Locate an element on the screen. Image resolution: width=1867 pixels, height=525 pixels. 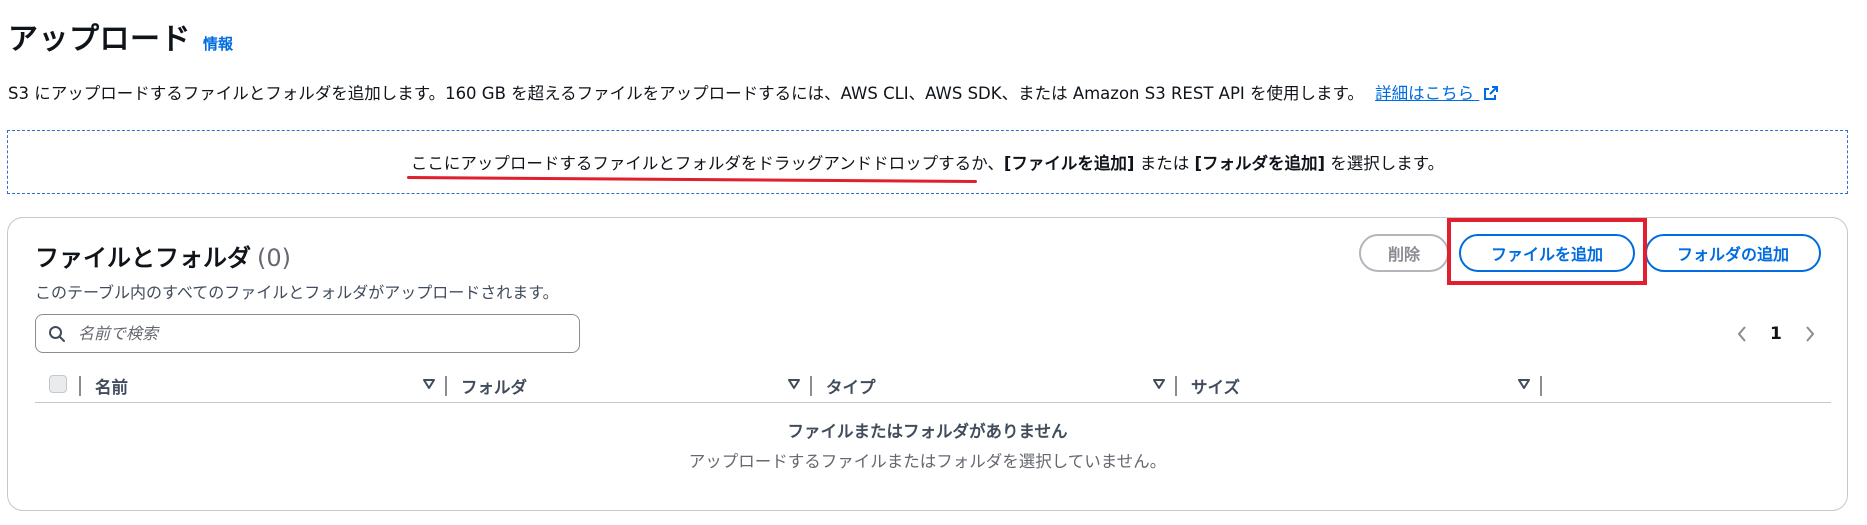
panel-description: このテーブル内のすべてのファイルとフォルダがアップロードされます。 is located at coordinates (297, 292).